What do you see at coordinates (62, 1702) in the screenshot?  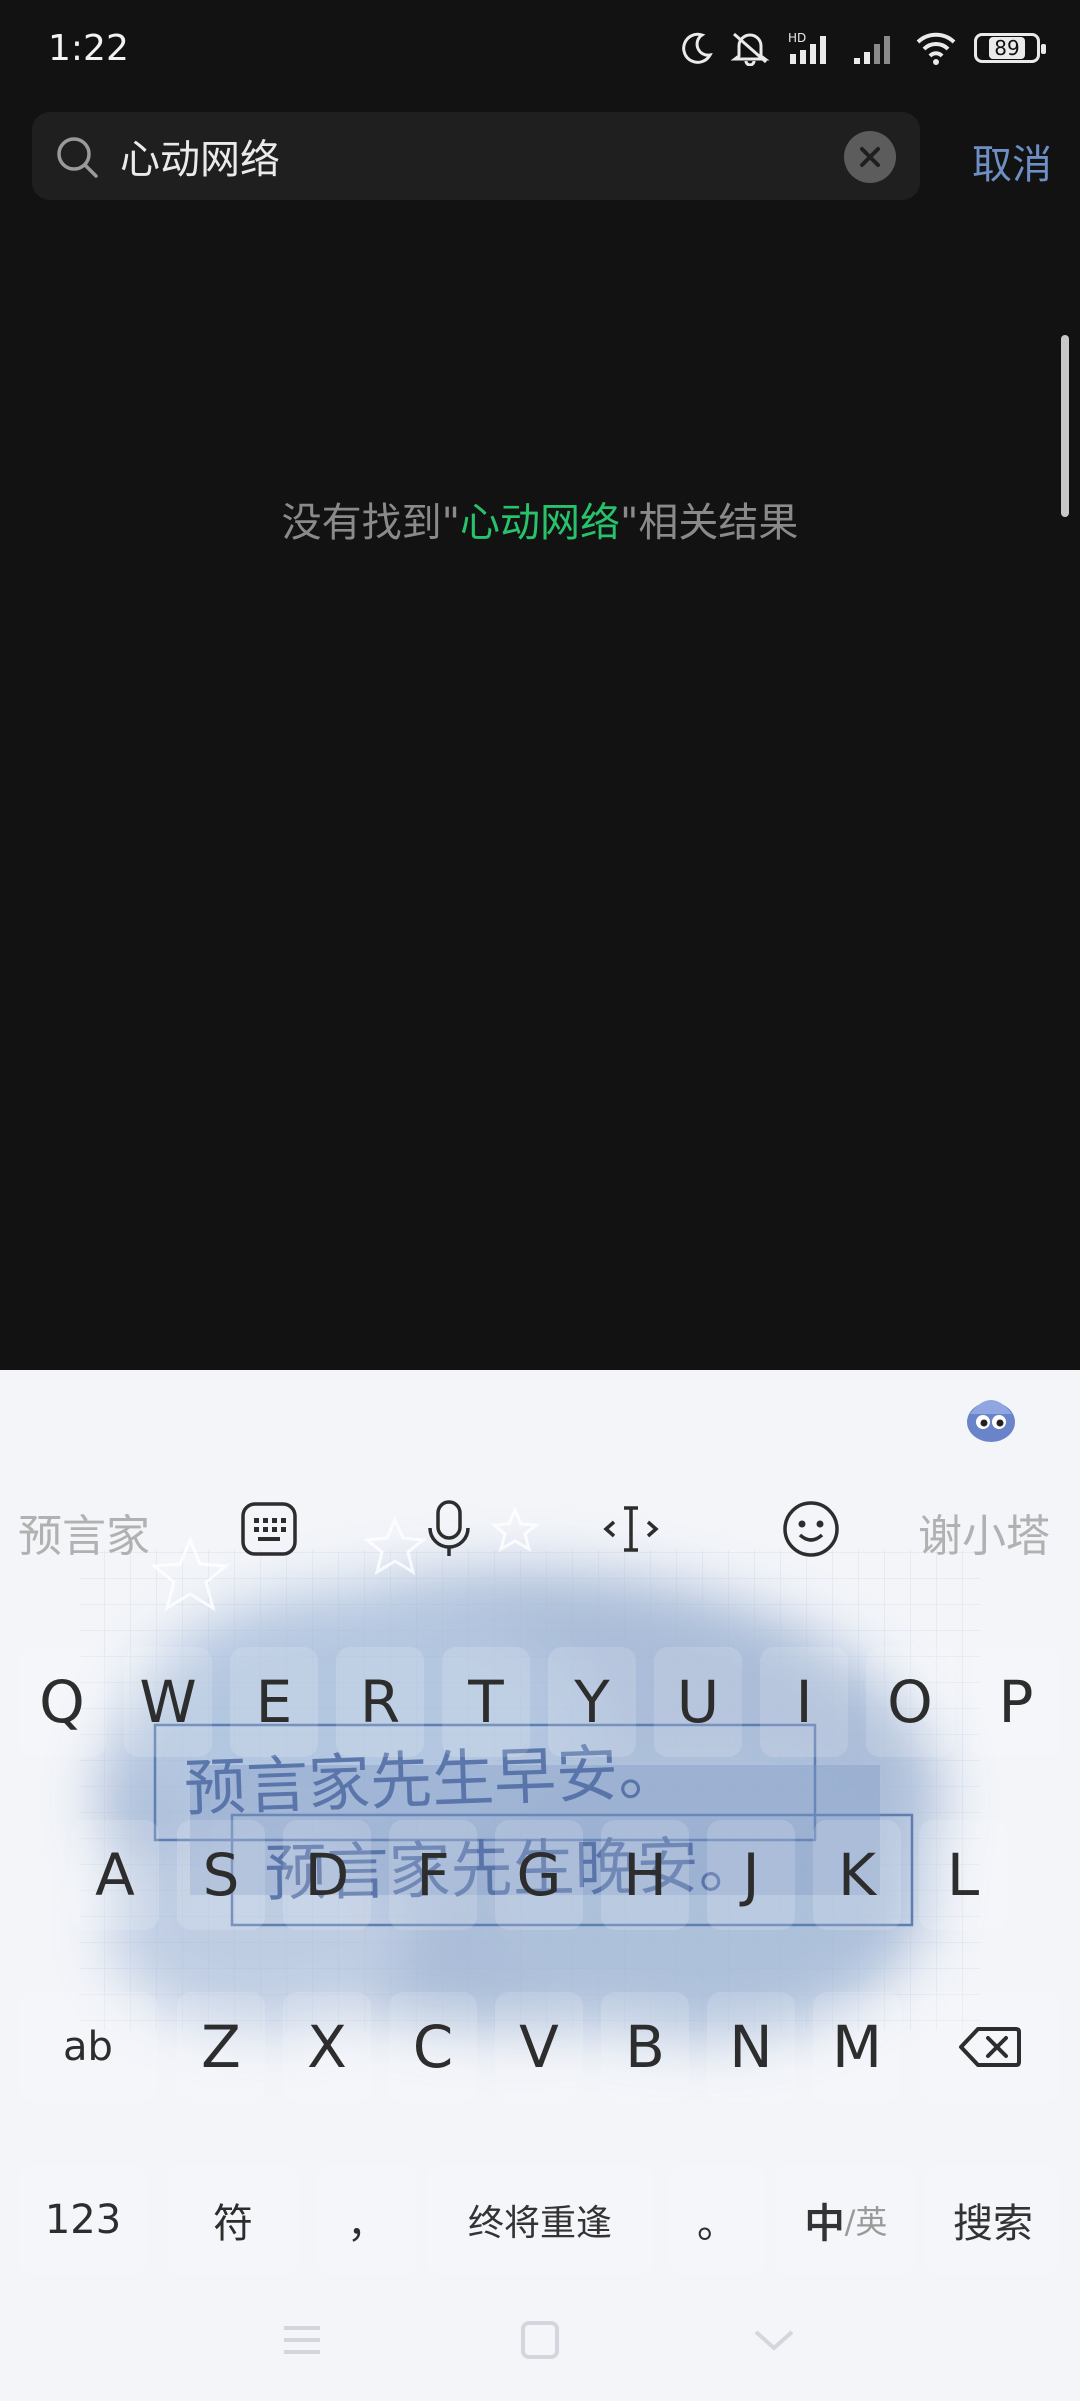 I see `key-q: Q` at bounding box center [62, 1702].